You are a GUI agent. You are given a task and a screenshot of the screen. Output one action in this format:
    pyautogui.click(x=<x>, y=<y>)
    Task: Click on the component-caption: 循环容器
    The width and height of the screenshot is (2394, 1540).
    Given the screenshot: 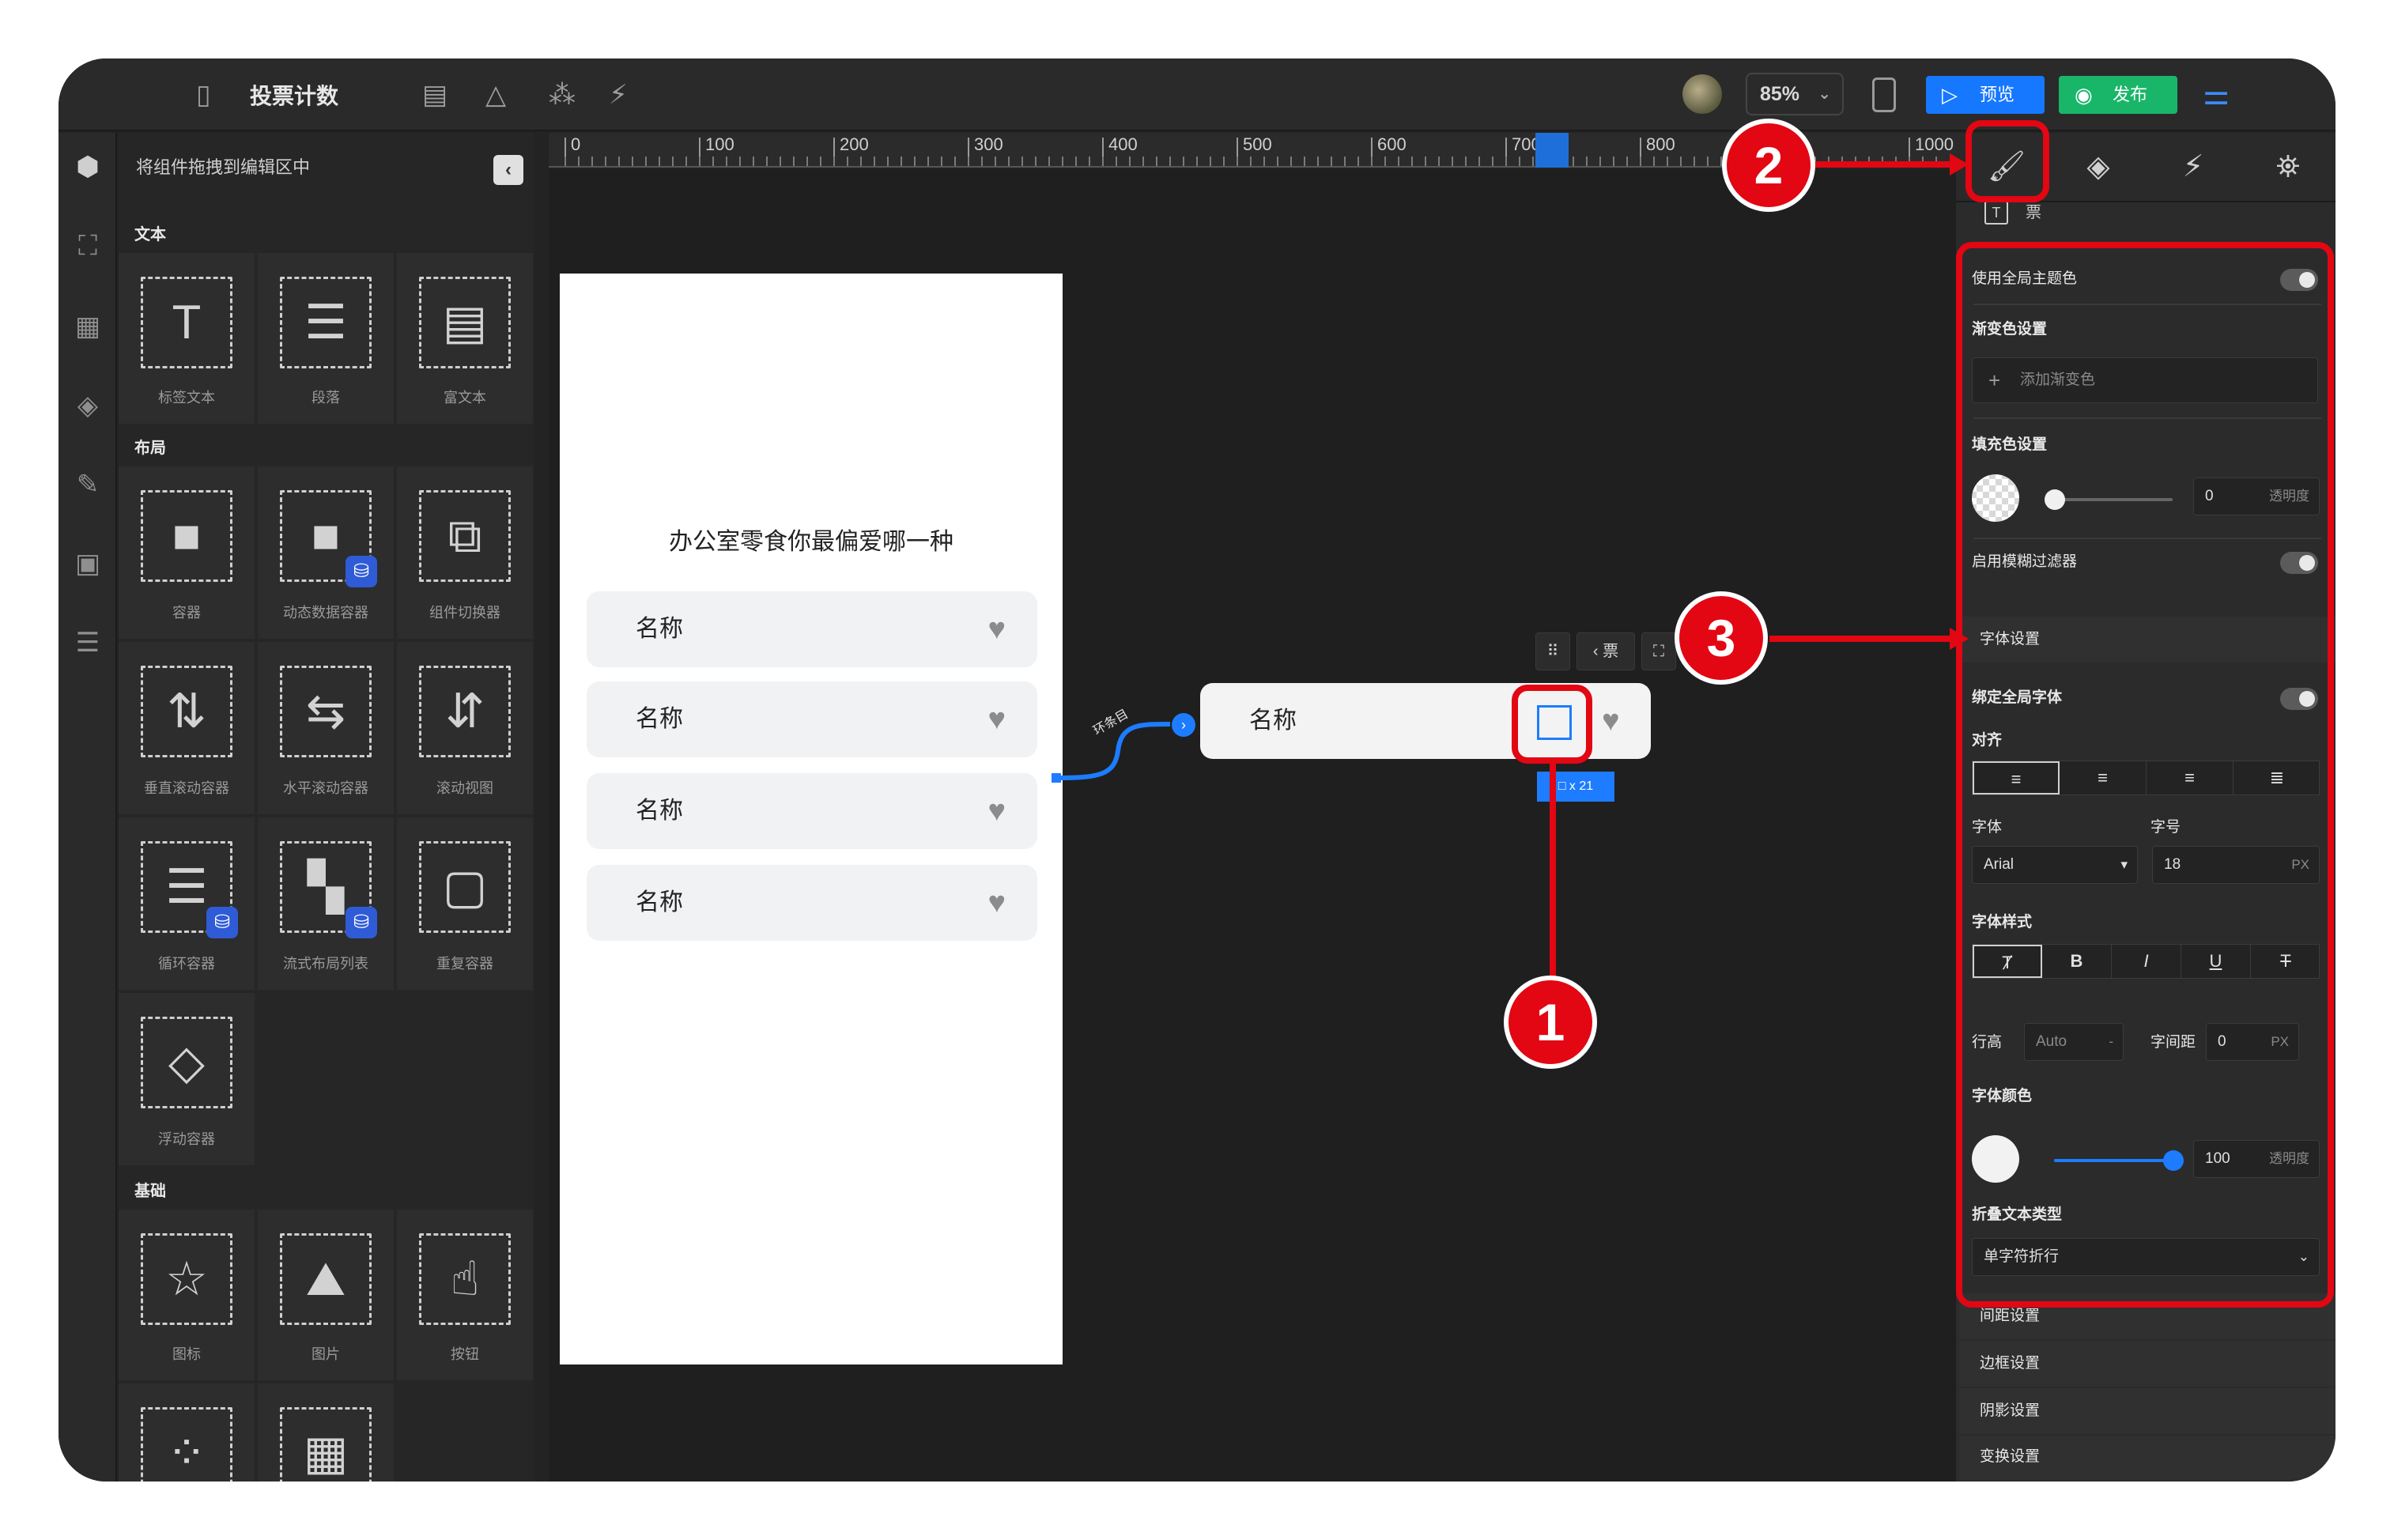 What is the action you would take?
    pyautogui.click(x=186, y=964)
    